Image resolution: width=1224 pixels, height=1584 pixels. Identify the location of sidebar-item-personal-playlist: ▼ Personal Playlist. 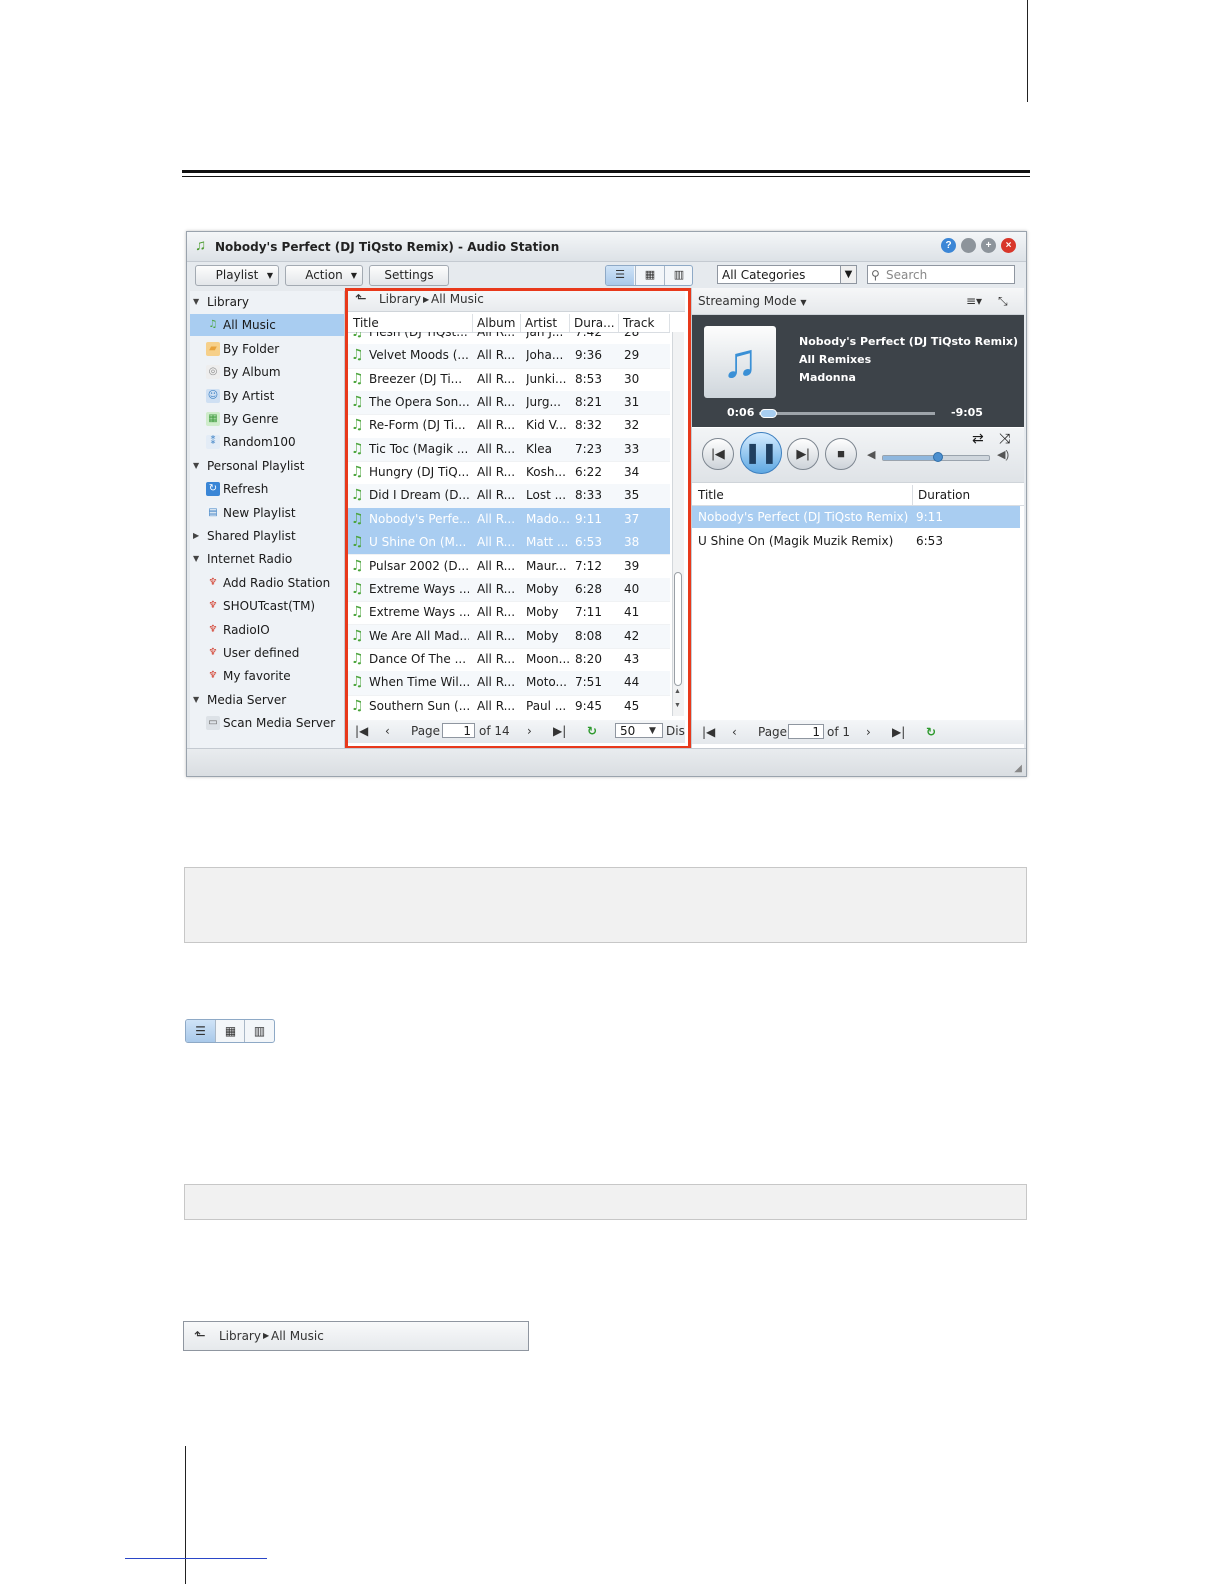
(267, 466).